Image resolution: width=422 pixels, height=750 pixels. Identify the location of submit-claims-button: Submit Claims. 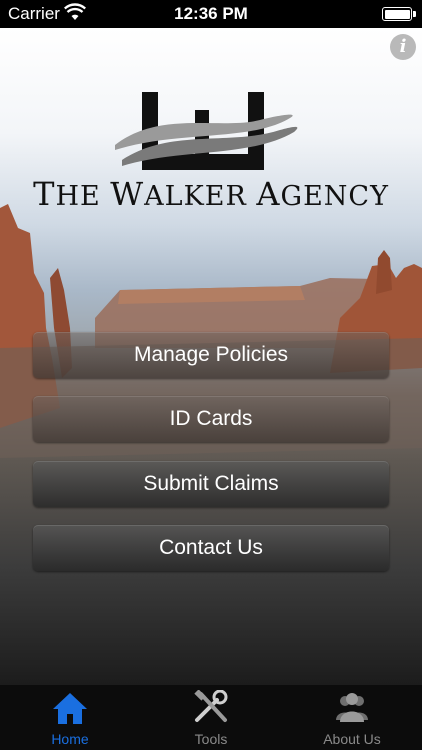
(211, 484).